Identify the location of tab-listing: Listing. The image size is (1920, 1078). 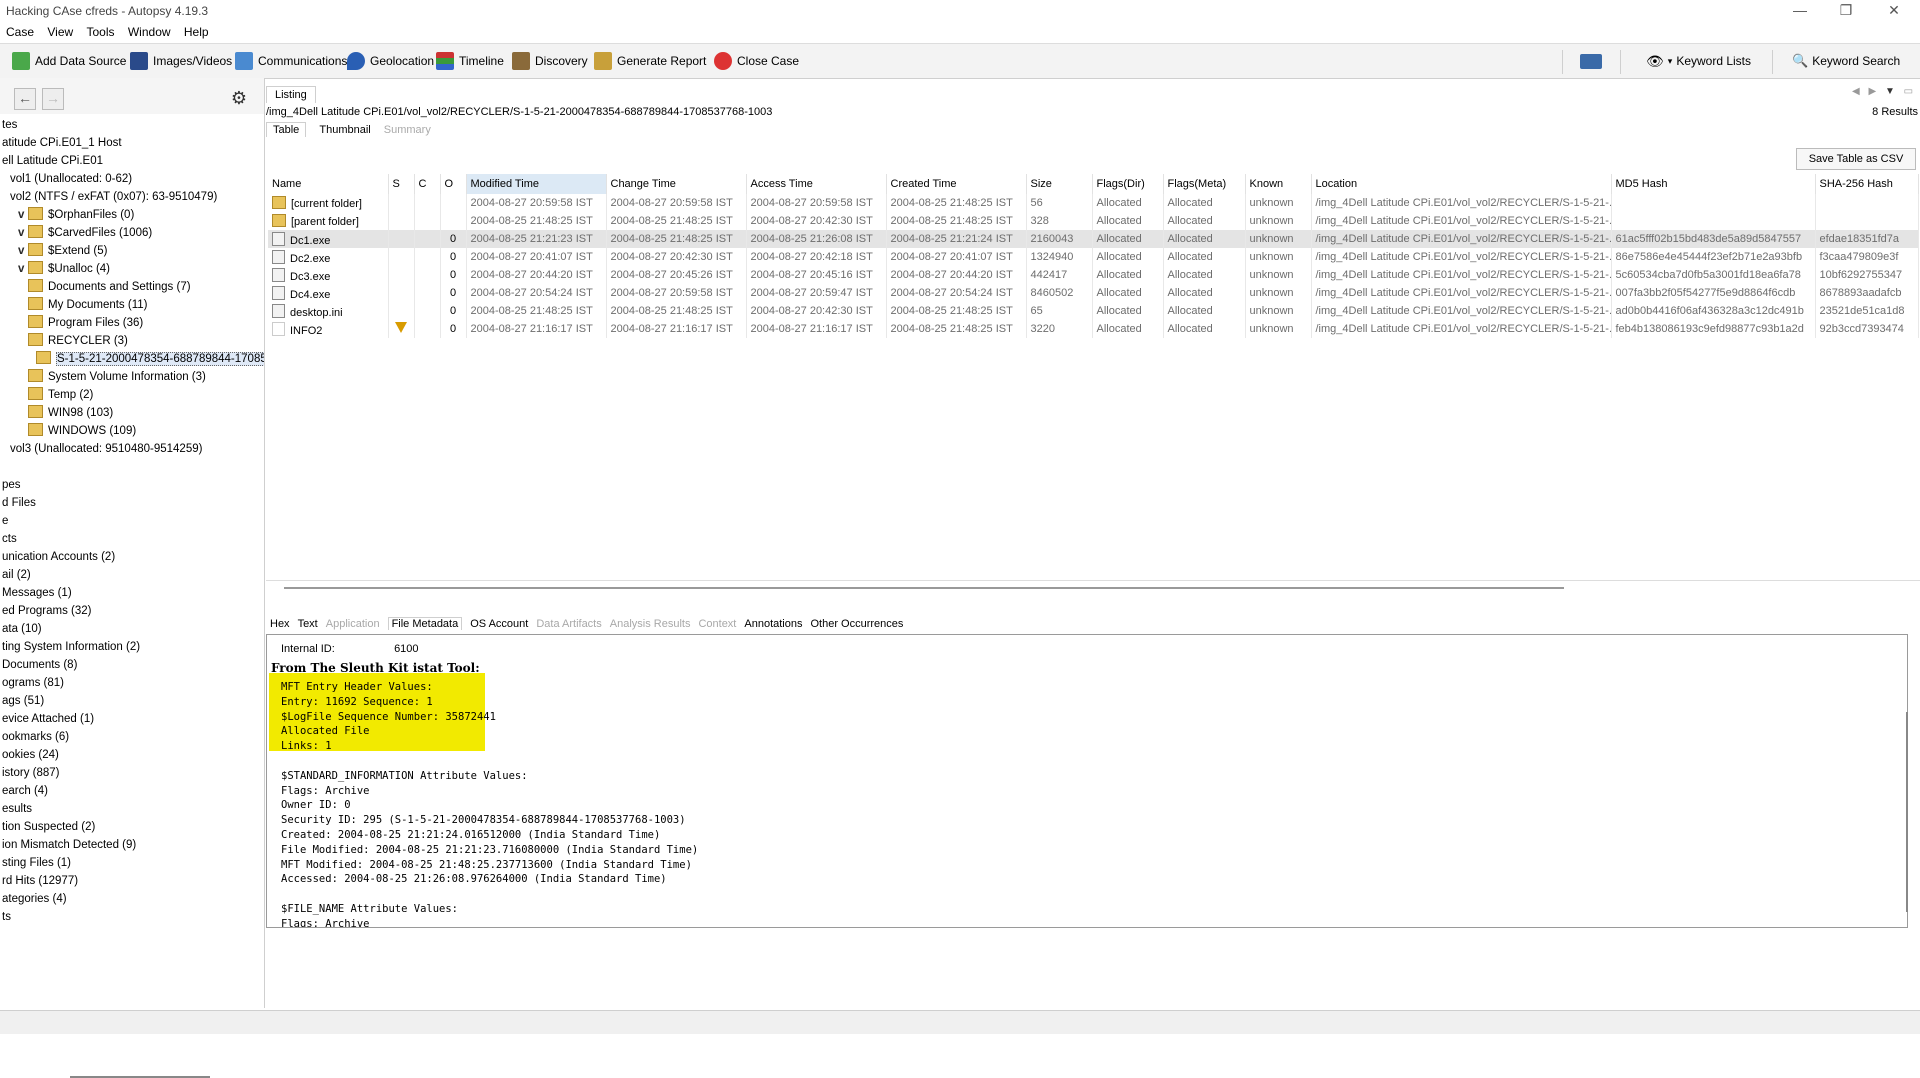
(291, 94).